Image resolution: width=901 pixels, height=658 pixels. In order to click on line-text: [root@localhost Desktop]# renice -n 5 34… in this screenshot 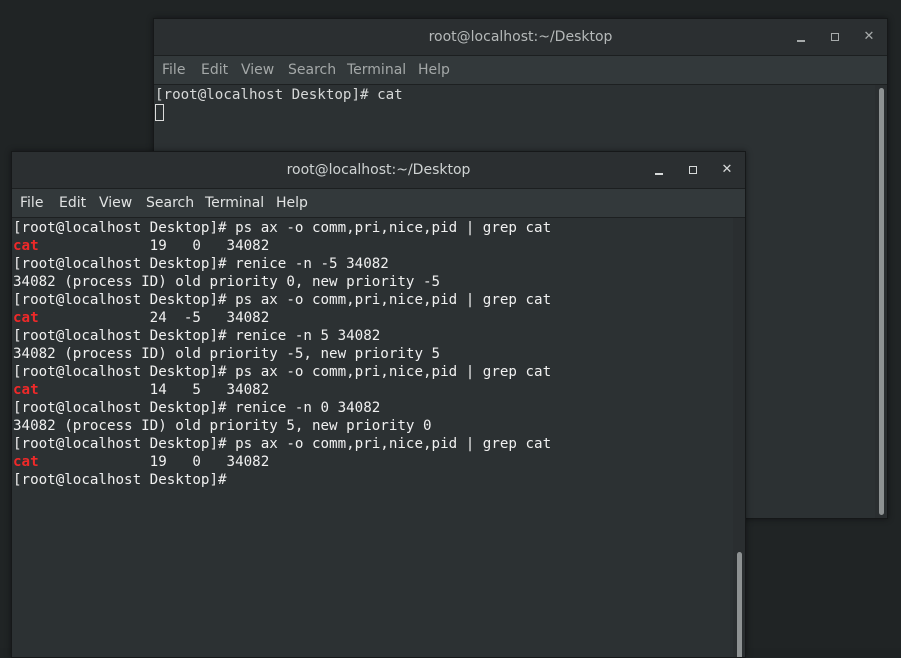, I will do `click(197, 336)`.